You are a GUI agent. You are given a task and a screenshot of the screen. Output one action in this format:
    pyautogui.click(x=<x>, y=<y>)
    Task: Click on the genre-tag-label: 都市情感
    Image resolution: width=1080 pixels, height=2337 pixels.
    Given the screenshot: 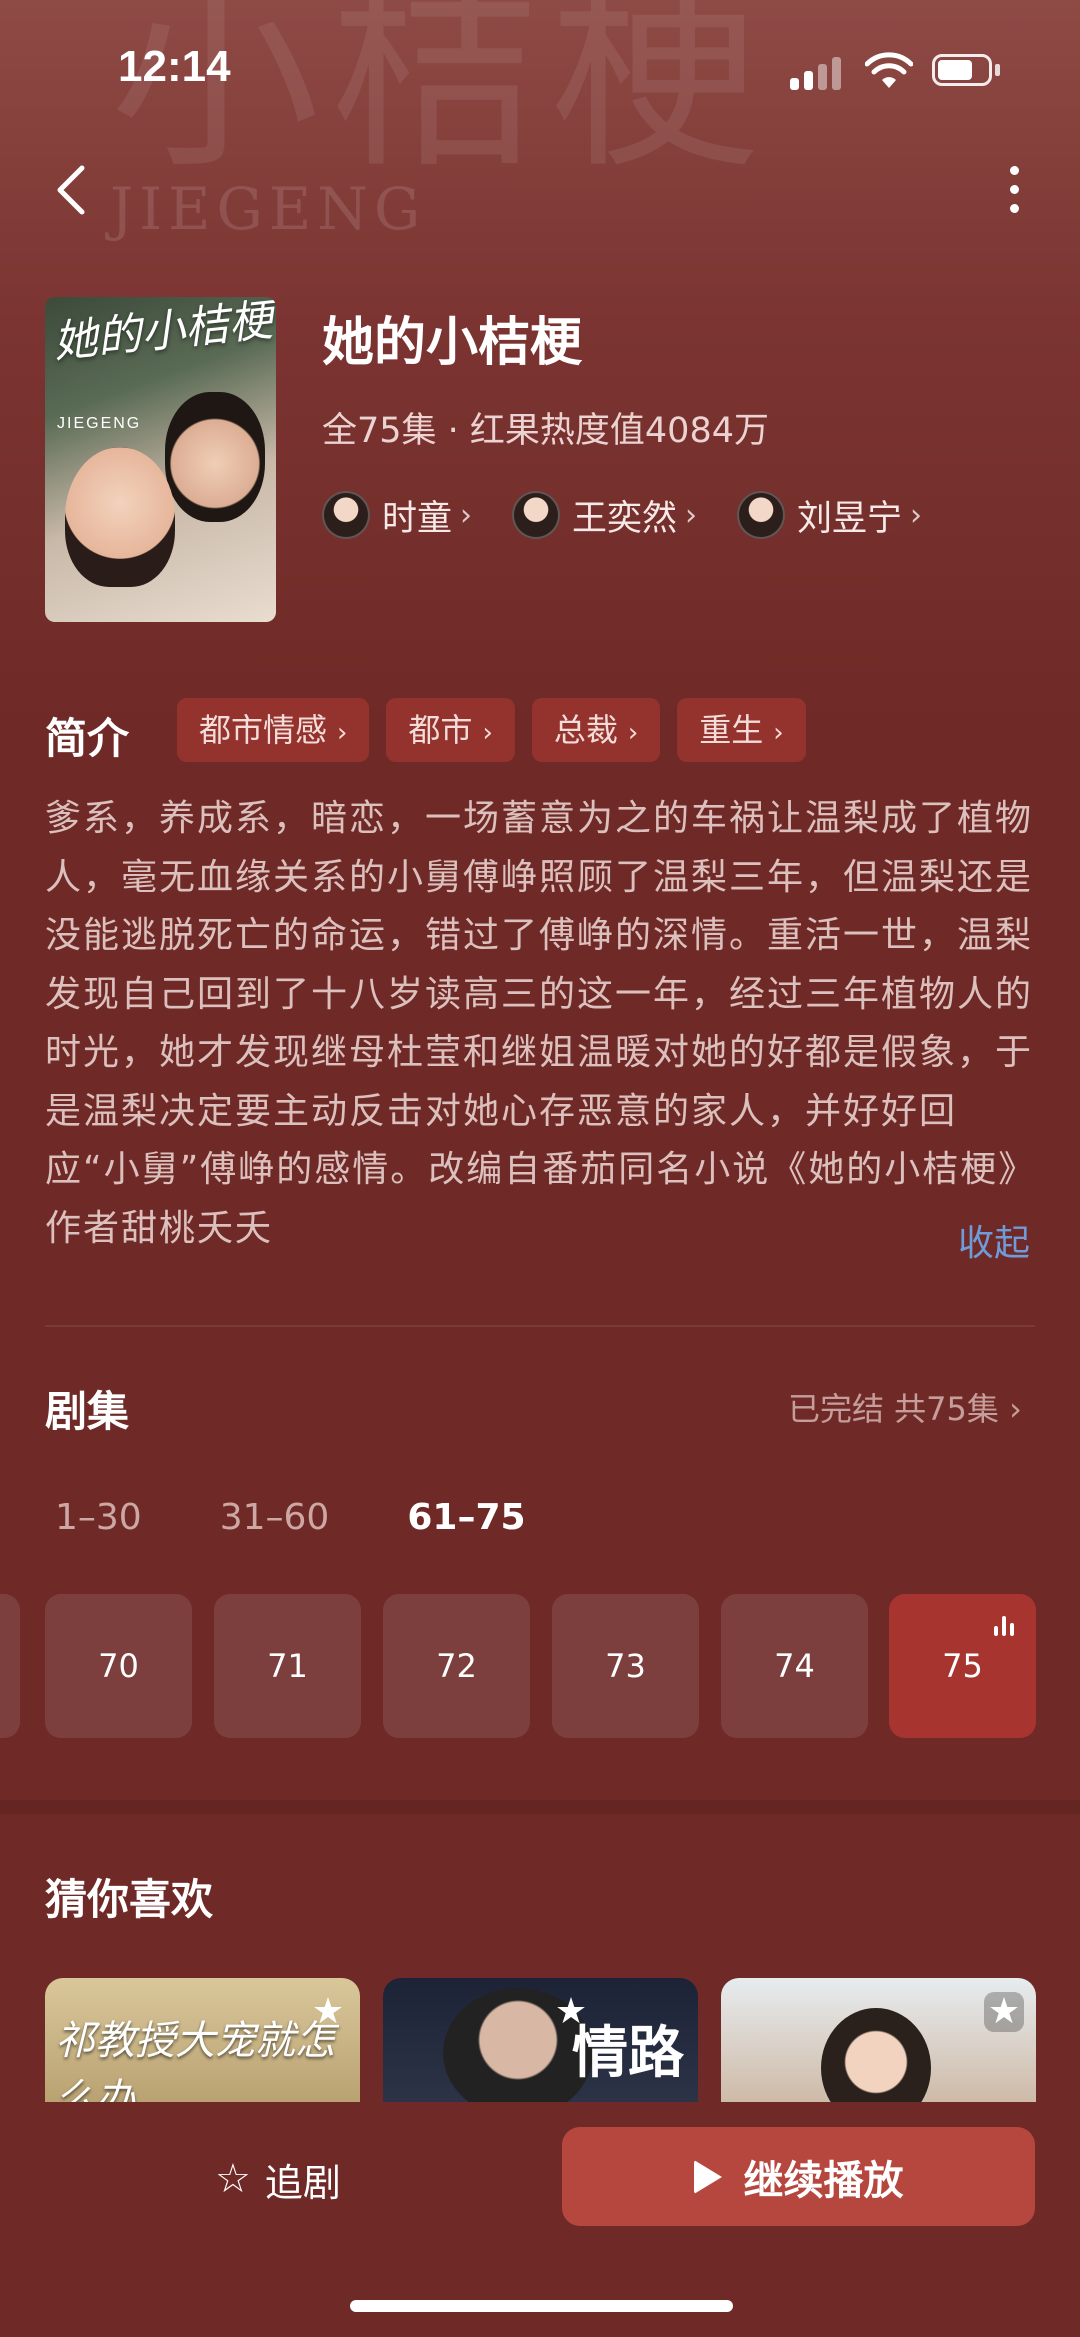 What is the action you would take?
    pyautogui.click(x=263, y=730)
    